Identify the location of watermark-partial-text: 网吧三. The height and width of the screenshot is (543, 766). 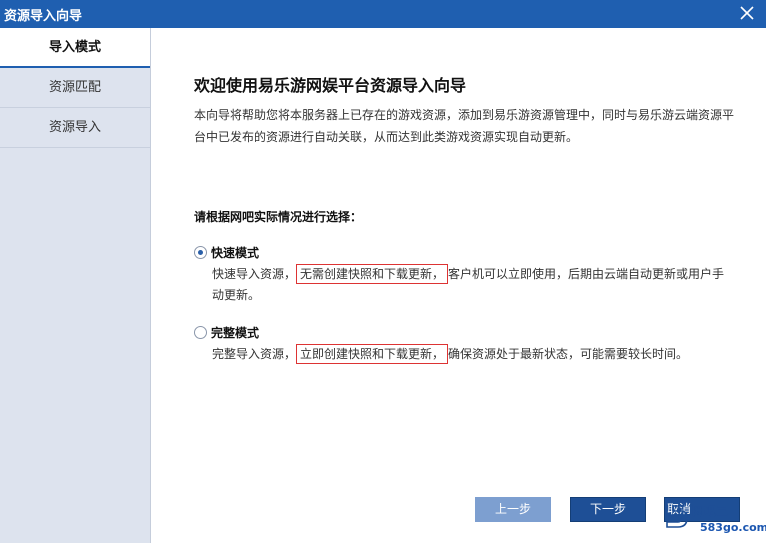
(710, 511).